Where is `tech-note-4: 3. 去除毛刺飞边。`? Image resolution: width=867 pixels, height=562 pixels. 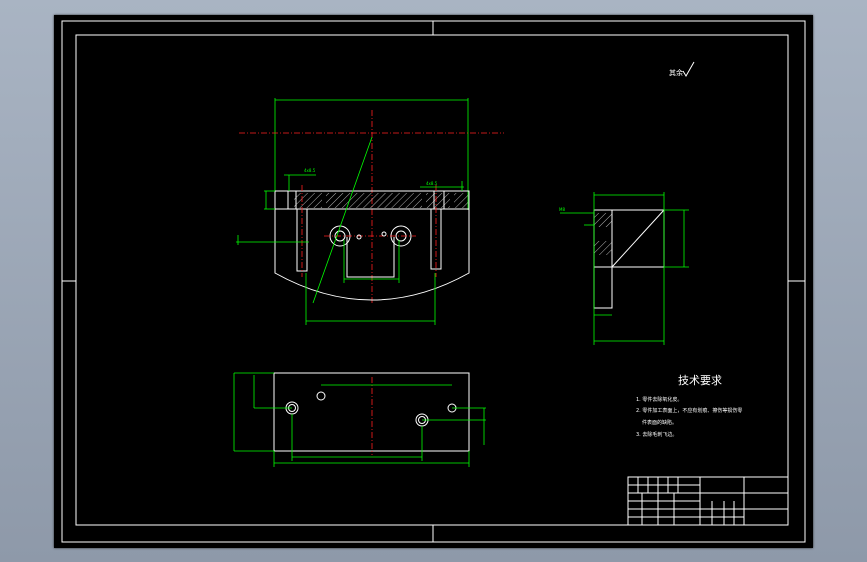
tech-note-4: 3. 去除毛刺飞边。 is located at coordinates (656, 434).